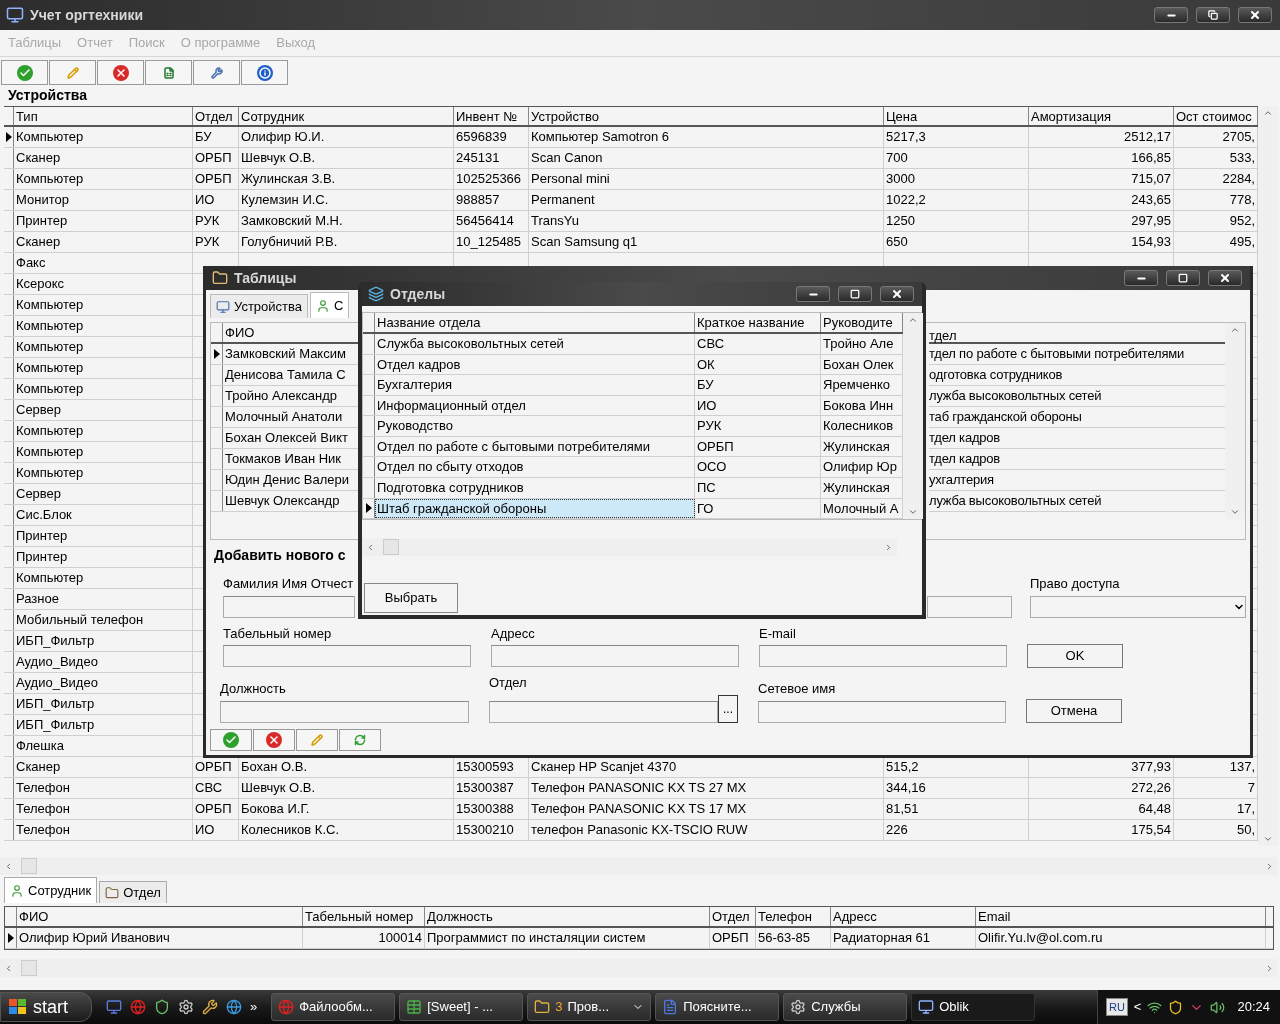 Image resolution: width=1280 pixels, height=1024 pixels. What do you see at coordinates (1218, 1007) in the screenshot?
I see `speaker-icon` at bounding box center [1218, 1007].